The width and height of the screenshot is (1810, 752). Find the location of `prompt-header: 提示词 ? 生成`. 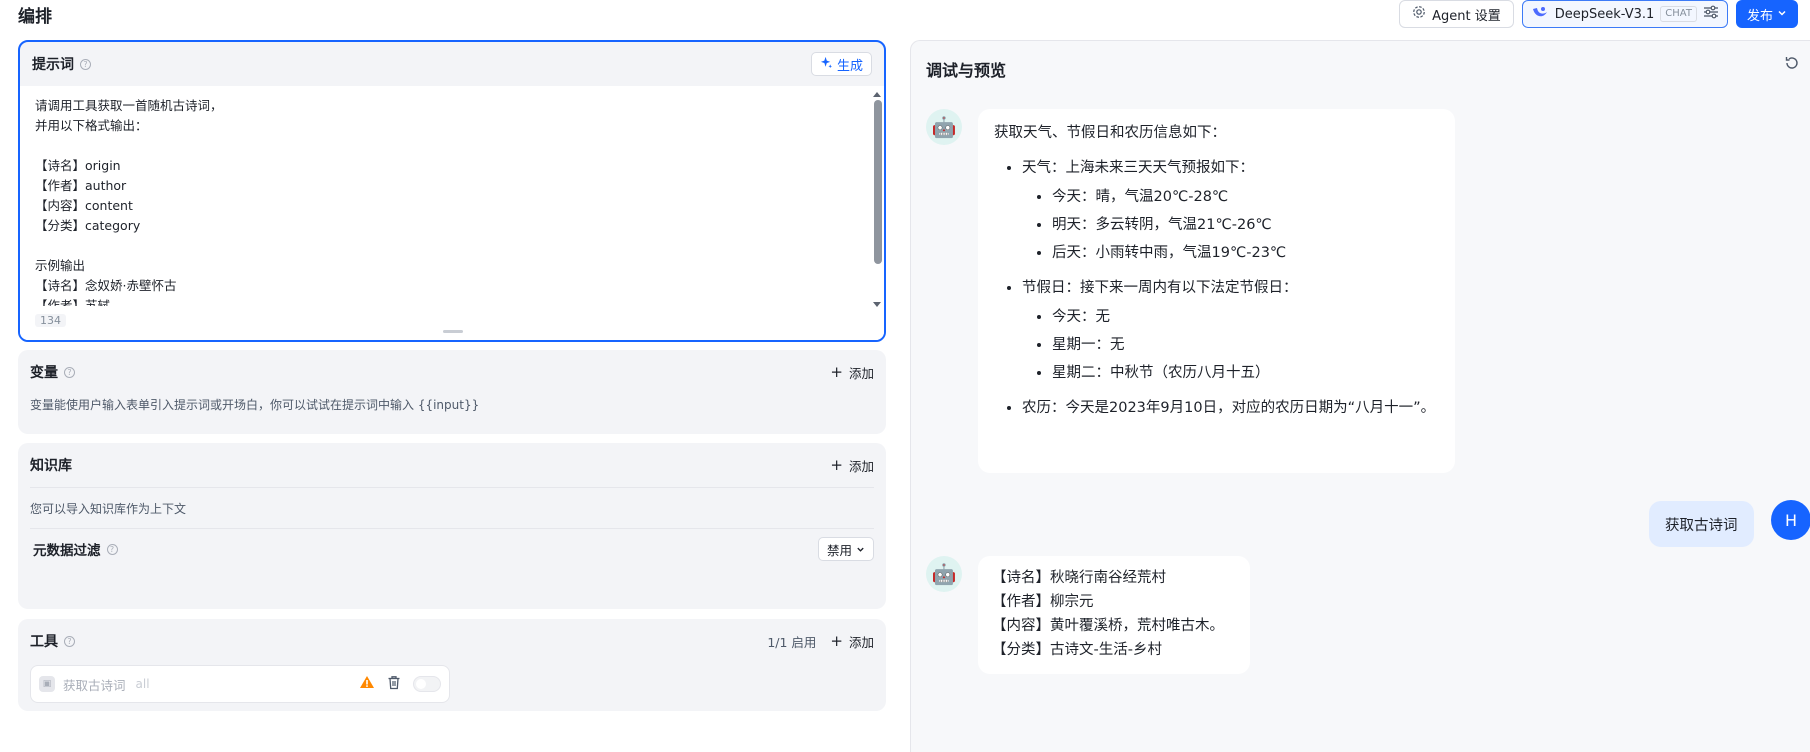

prompt-header: 提示词 ? 生成 is located at coordinates (452, 64).